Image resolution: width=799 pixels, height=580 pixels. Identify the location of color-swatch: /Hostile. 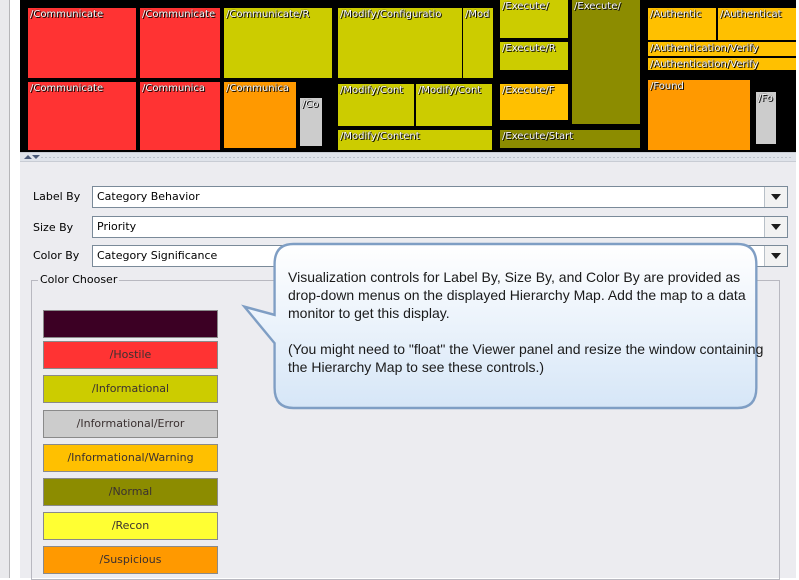
(130, 355).